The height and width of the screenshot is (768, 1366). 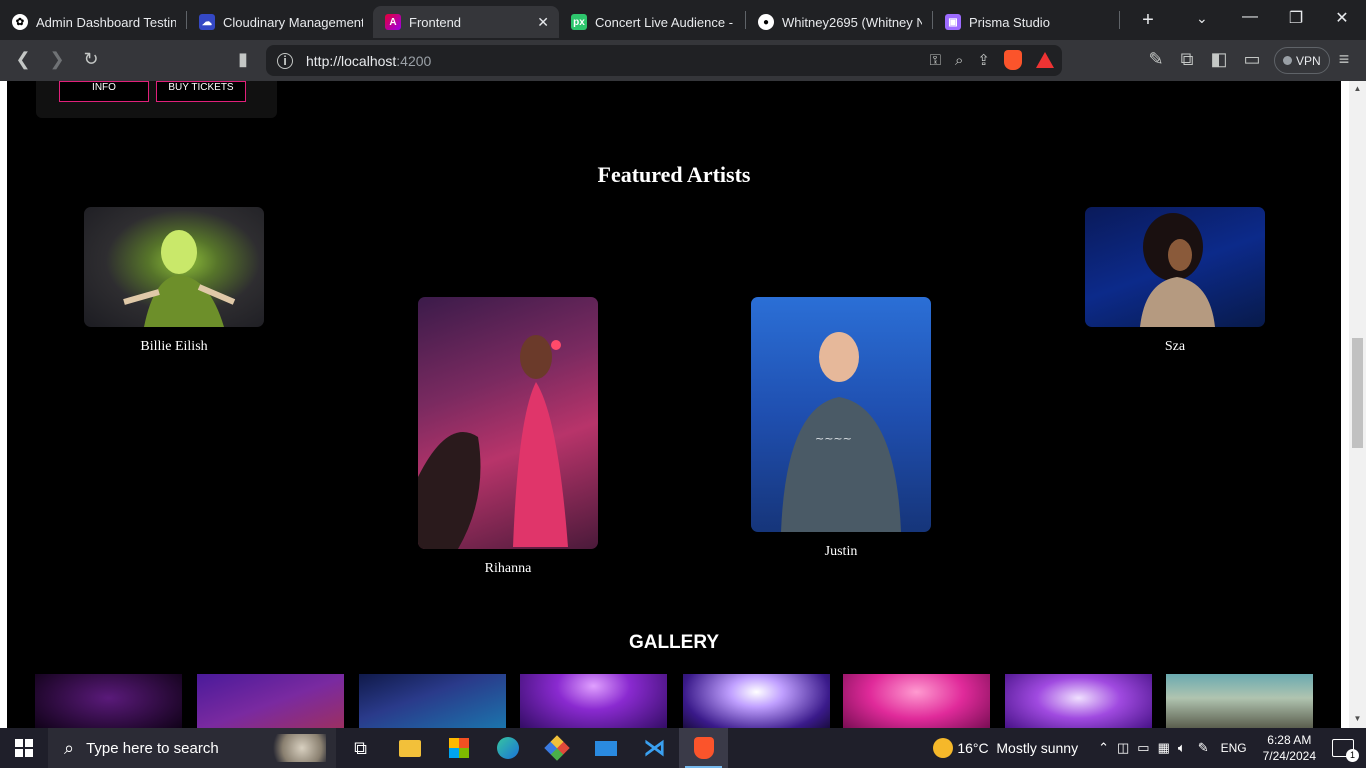 I want to click on restore-icon: ❐, so click(x=1296, y=18).